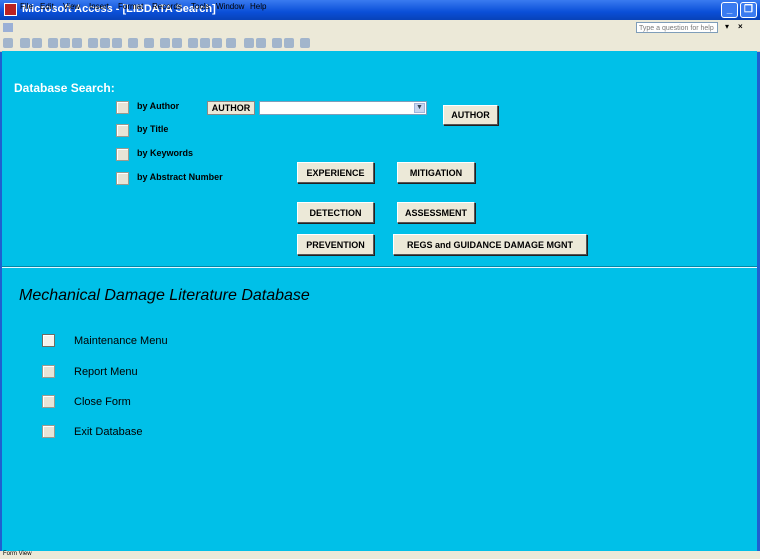 The image size is (760, 559). Describe the element at coordinates (165, 43) in the screenshot. I see `sort-ascending-icon` at that location.